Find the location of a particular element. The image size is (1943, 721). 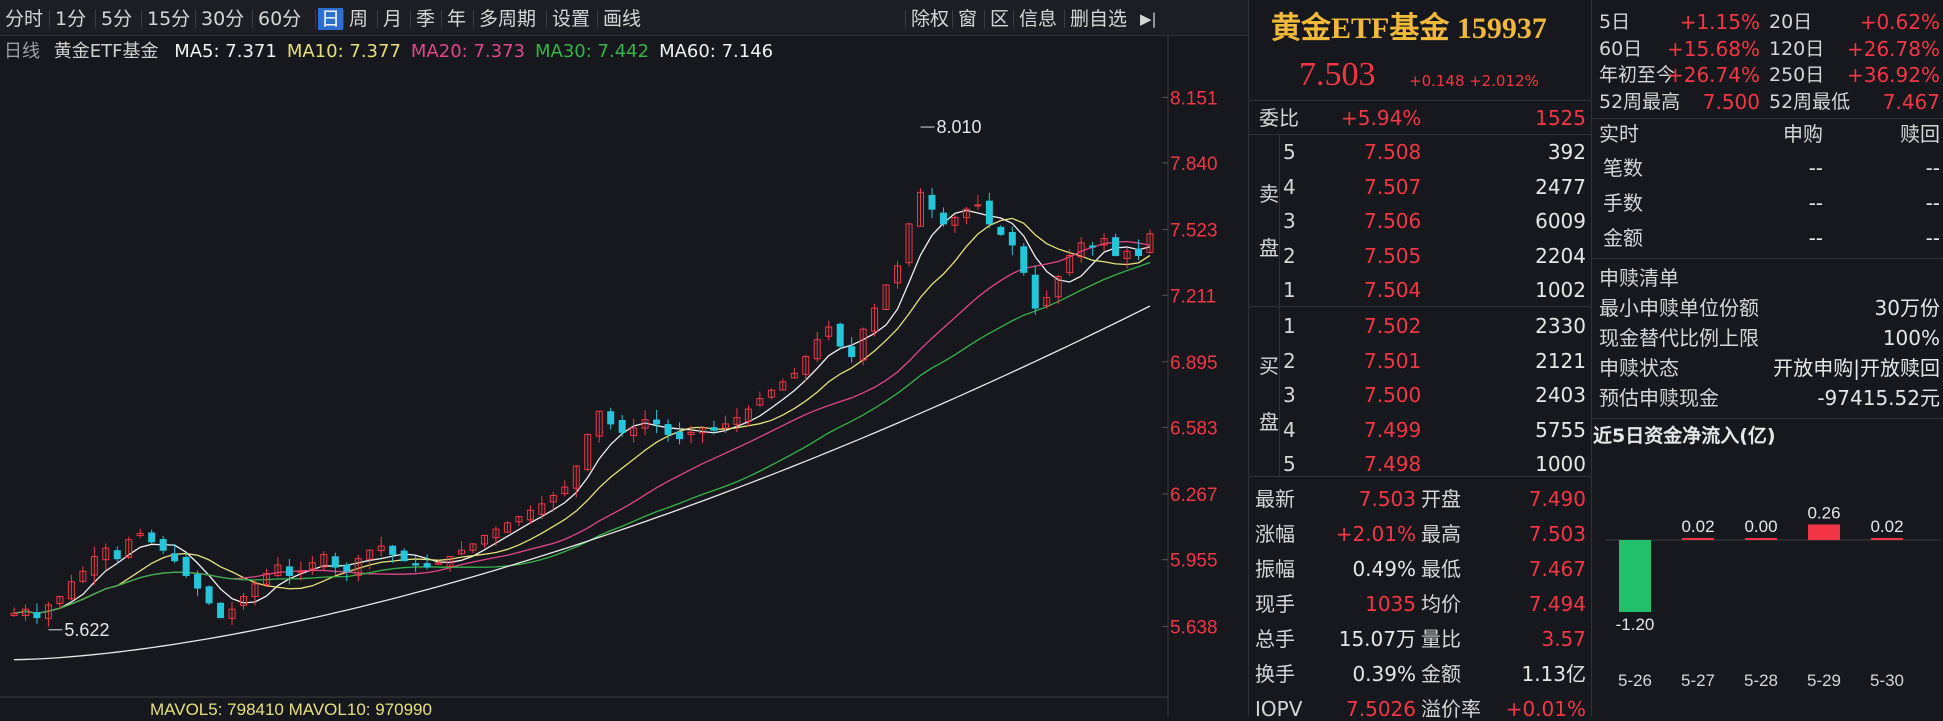

detail-value: +2.01% is located at coordinates (1375, 534).